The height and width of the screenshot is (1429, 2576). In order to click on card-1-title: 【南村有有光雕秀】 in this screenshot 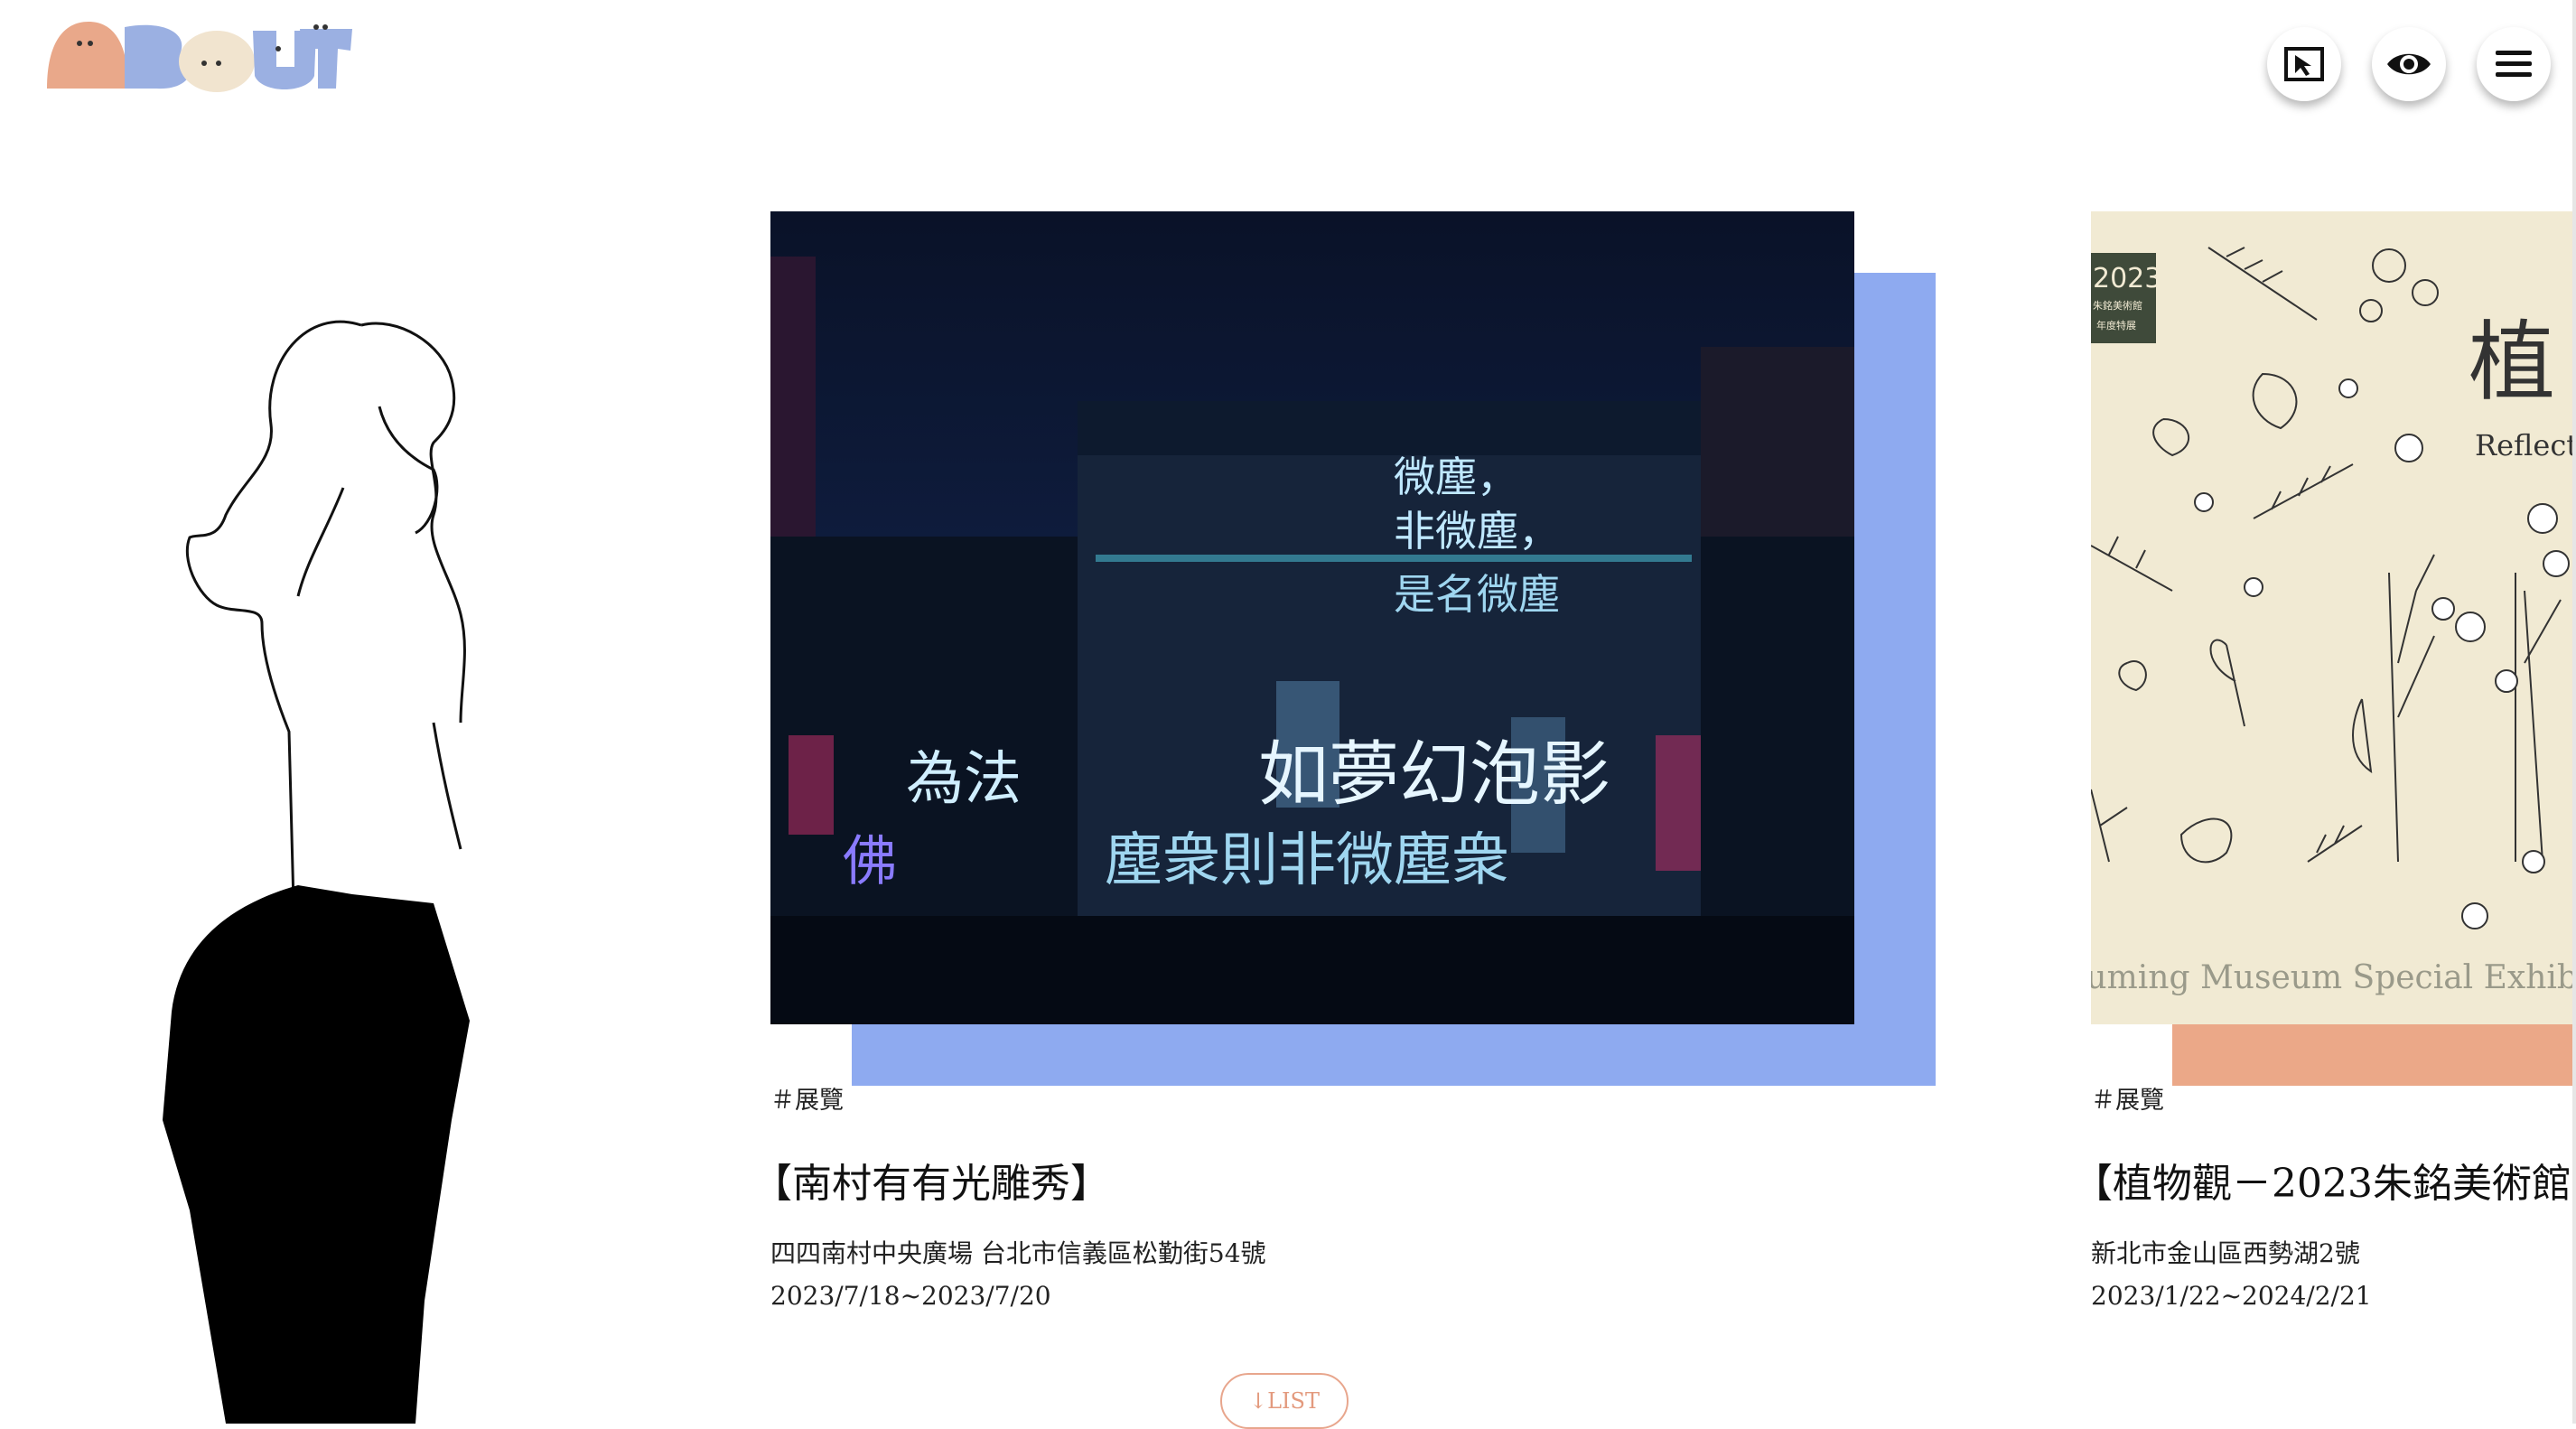, I will do `click(931, 1180)`.